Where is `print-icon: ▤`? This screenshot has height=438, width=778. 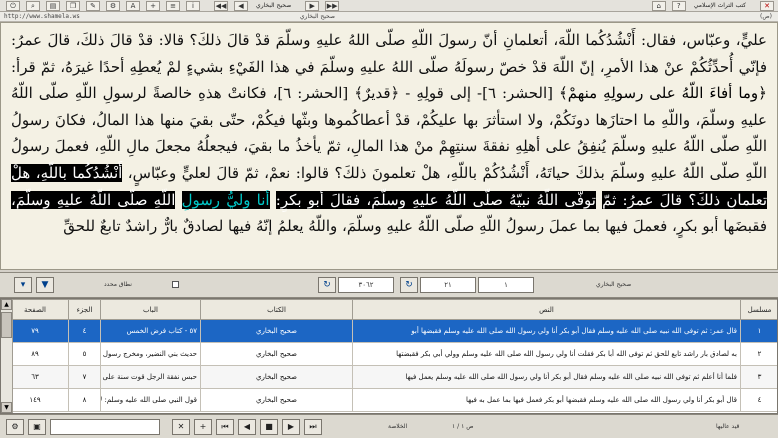
print-icon: ▤ is located at coordinates (53, 5).